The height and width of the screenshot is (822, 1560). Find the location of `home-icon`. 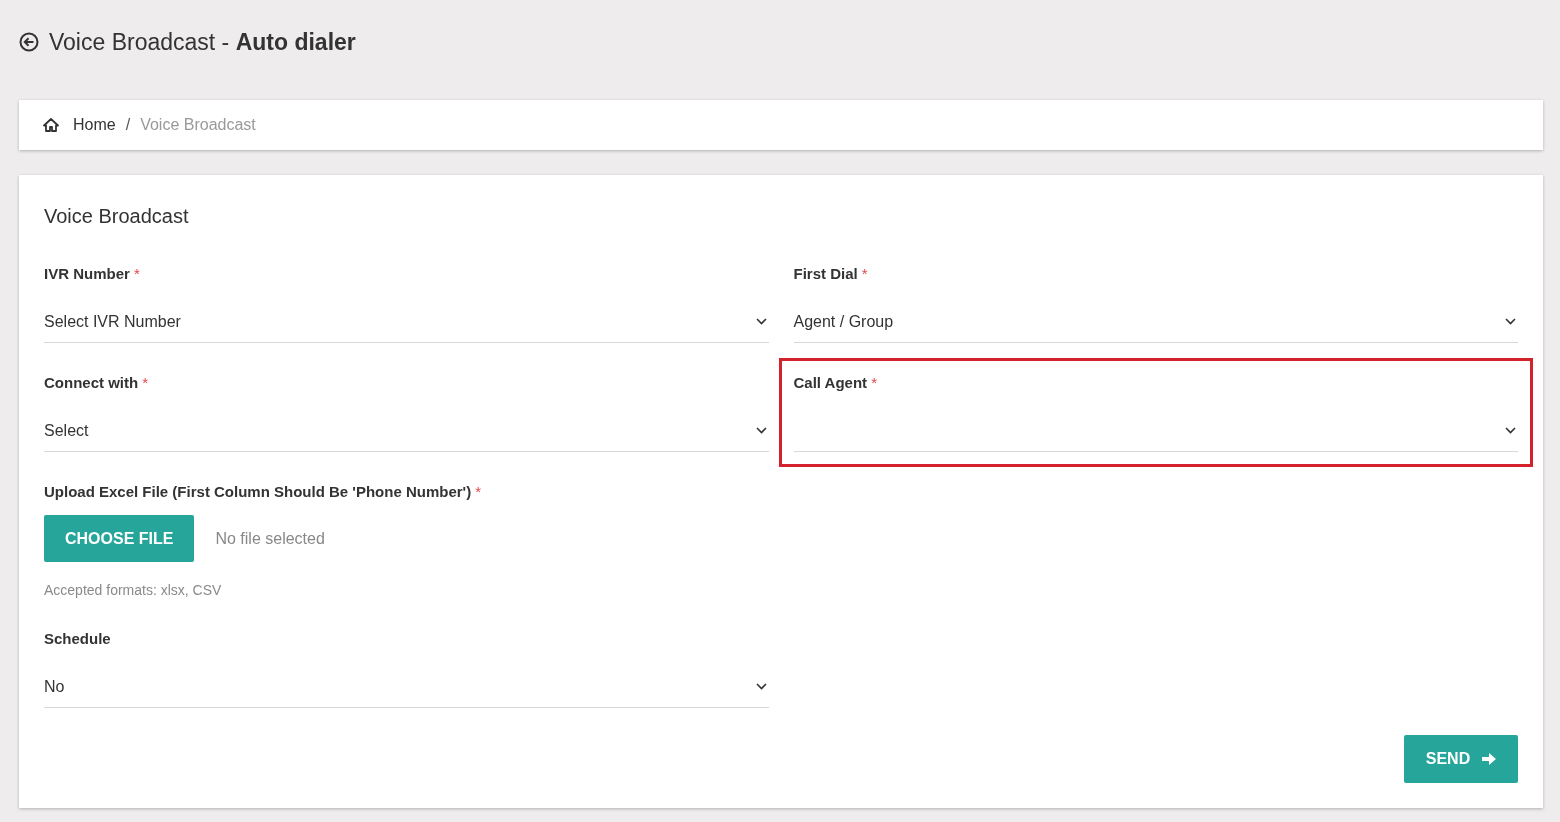

home-icon is located at coordinates (51, 125).